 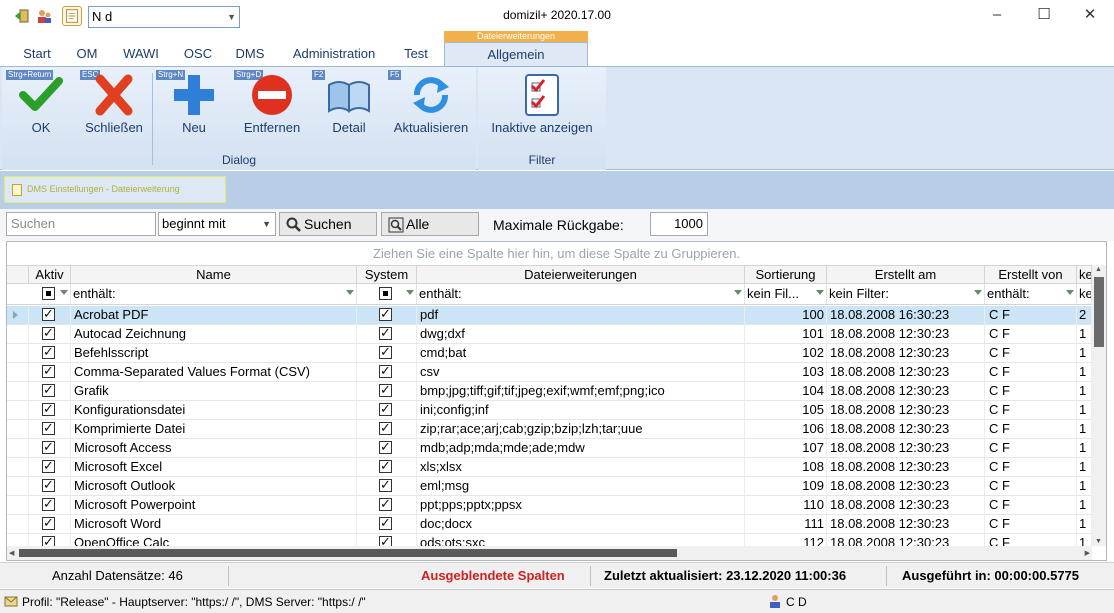 What do you see at coordinates (581, 540) in the screenshot?
I see `row-extensions: ods;ots;sxc` at bounding box center [581, 540].